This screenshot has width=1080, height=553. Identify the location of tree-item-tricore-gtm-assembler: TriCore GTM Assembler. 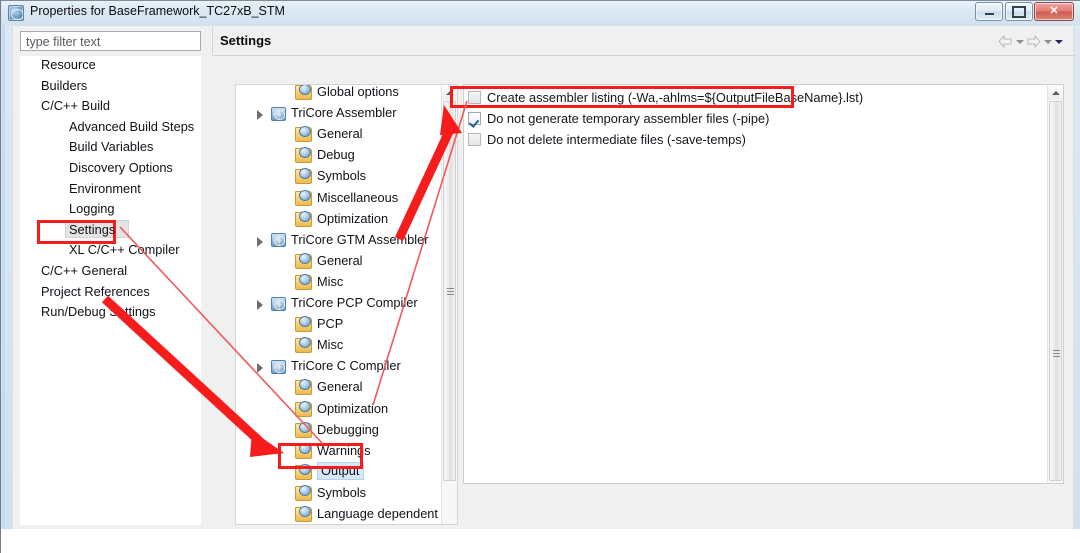
(342, 240).